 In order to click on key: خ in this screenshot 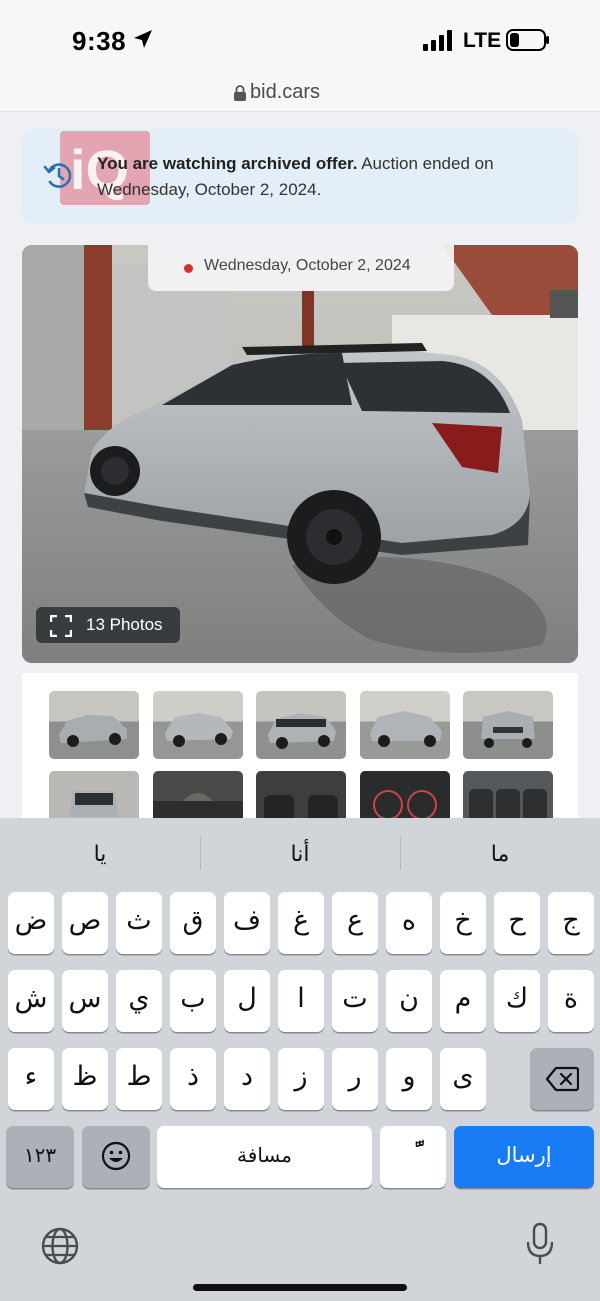, I will do `click(463, 923)`.